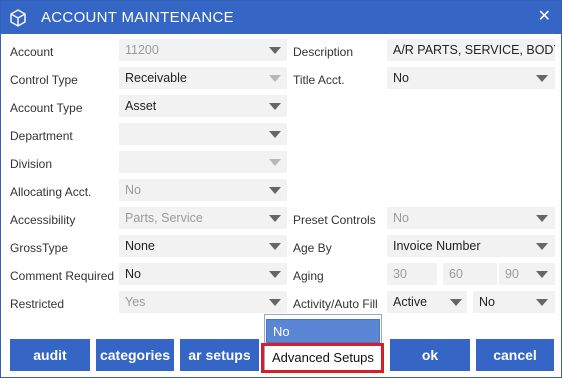 Image resolution: width=562 pixels, height=378 pixels. What do you see at coordinates (203, 134) in the screenshot?
I see `department-select` at bounding box center [203, 134].